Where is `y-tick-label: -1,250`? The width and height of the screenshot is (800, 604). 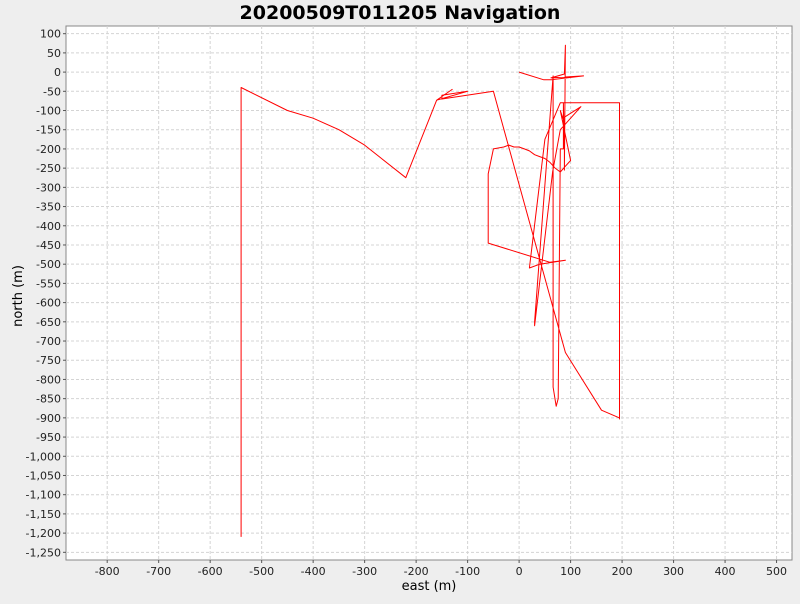
y-tick-label: -1,250 is located at coordinates (43, 552).